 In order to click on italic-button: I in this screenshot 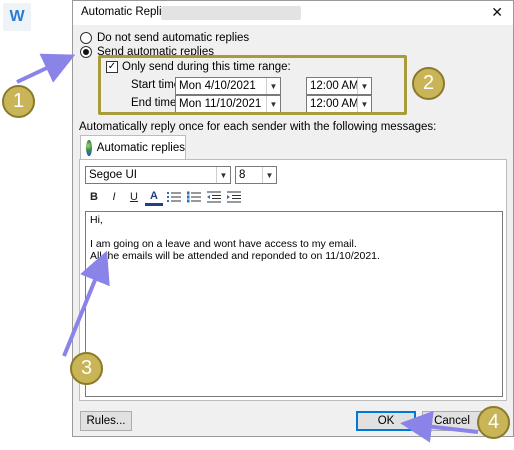, I will do `click(114, 197)`.